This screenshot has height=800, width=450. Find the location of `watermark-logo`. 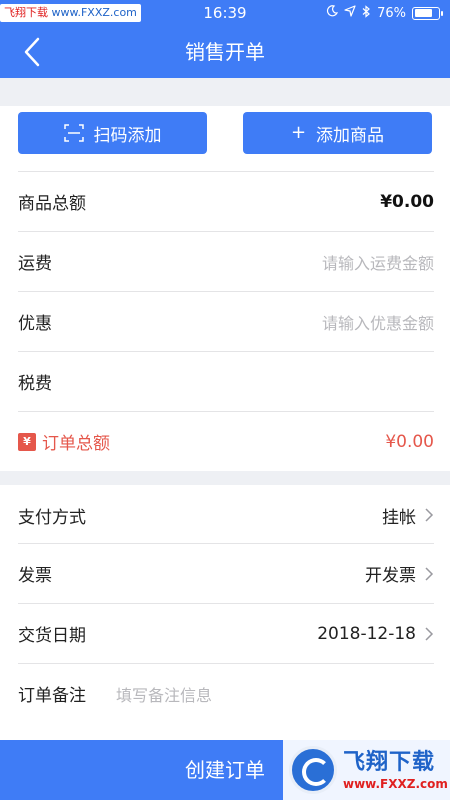

watermark-logo is located at coordinates (313, 770).